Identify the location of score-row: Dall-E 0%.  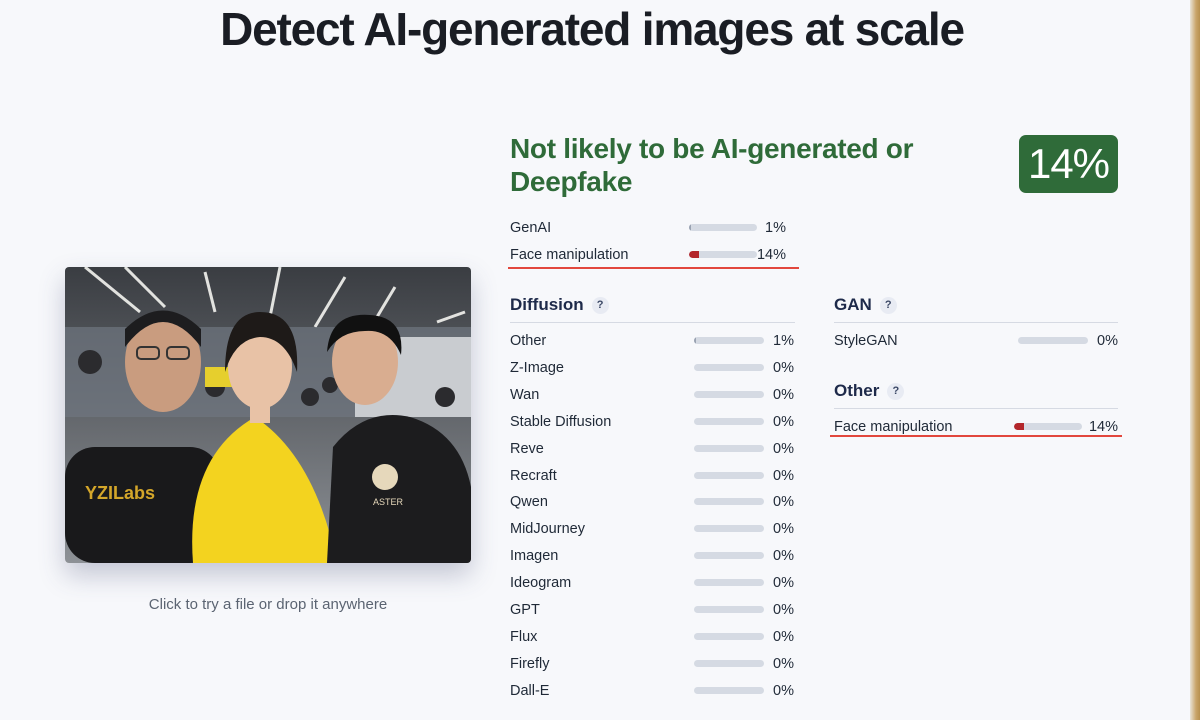
(655, 692).